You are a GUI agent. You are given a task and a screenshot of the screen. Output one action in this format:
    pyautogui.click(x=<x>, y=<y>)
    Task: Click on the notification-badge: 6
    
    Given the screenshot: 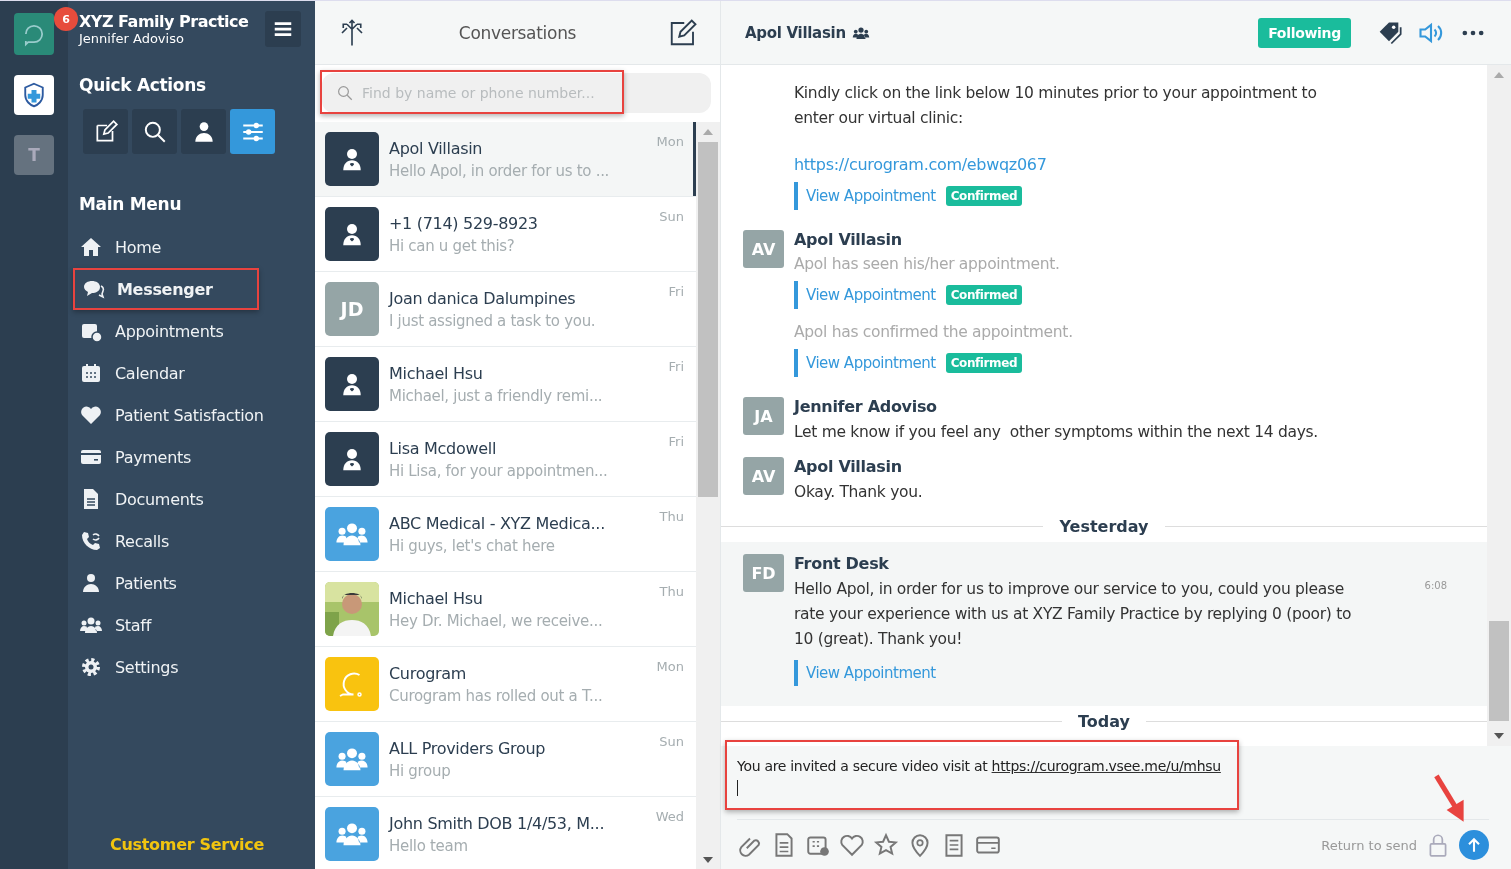 What is the action you would take?
    pyautogui.click(x=66, y=19)
    